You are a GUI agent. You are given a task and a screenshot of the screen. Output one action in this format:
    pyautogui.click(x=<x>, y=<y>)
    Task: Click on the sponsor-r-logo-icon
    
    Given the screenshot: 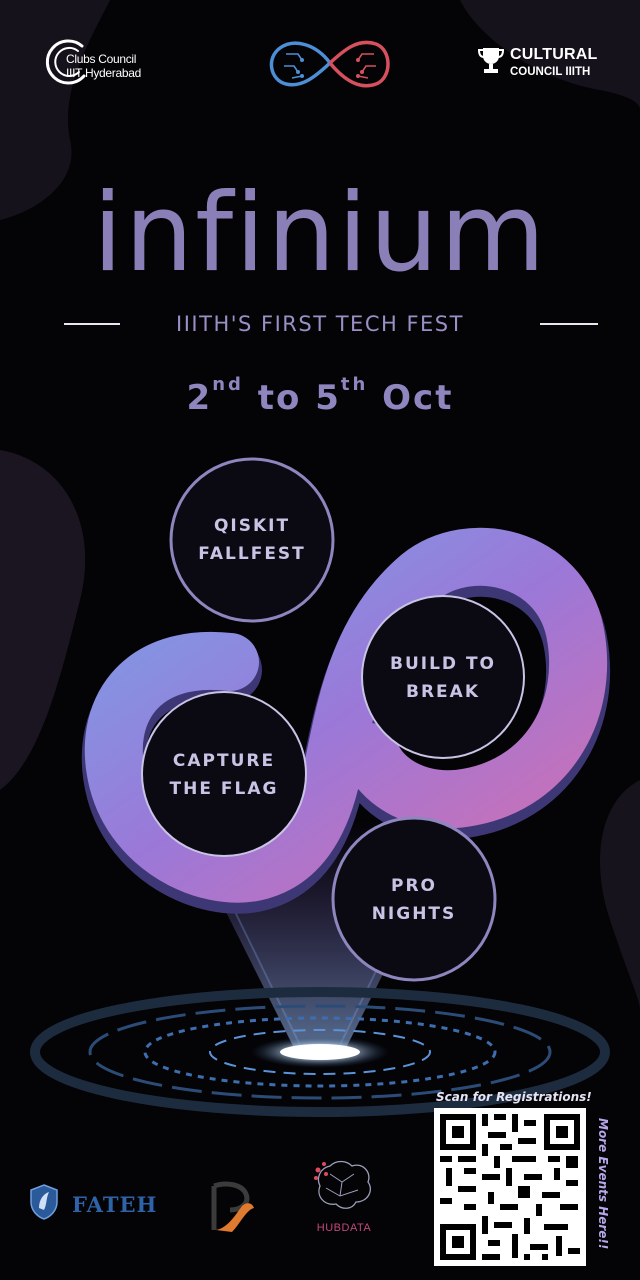 What is the action you would take?
    pyautogui.click(x=232, y=1206)
    